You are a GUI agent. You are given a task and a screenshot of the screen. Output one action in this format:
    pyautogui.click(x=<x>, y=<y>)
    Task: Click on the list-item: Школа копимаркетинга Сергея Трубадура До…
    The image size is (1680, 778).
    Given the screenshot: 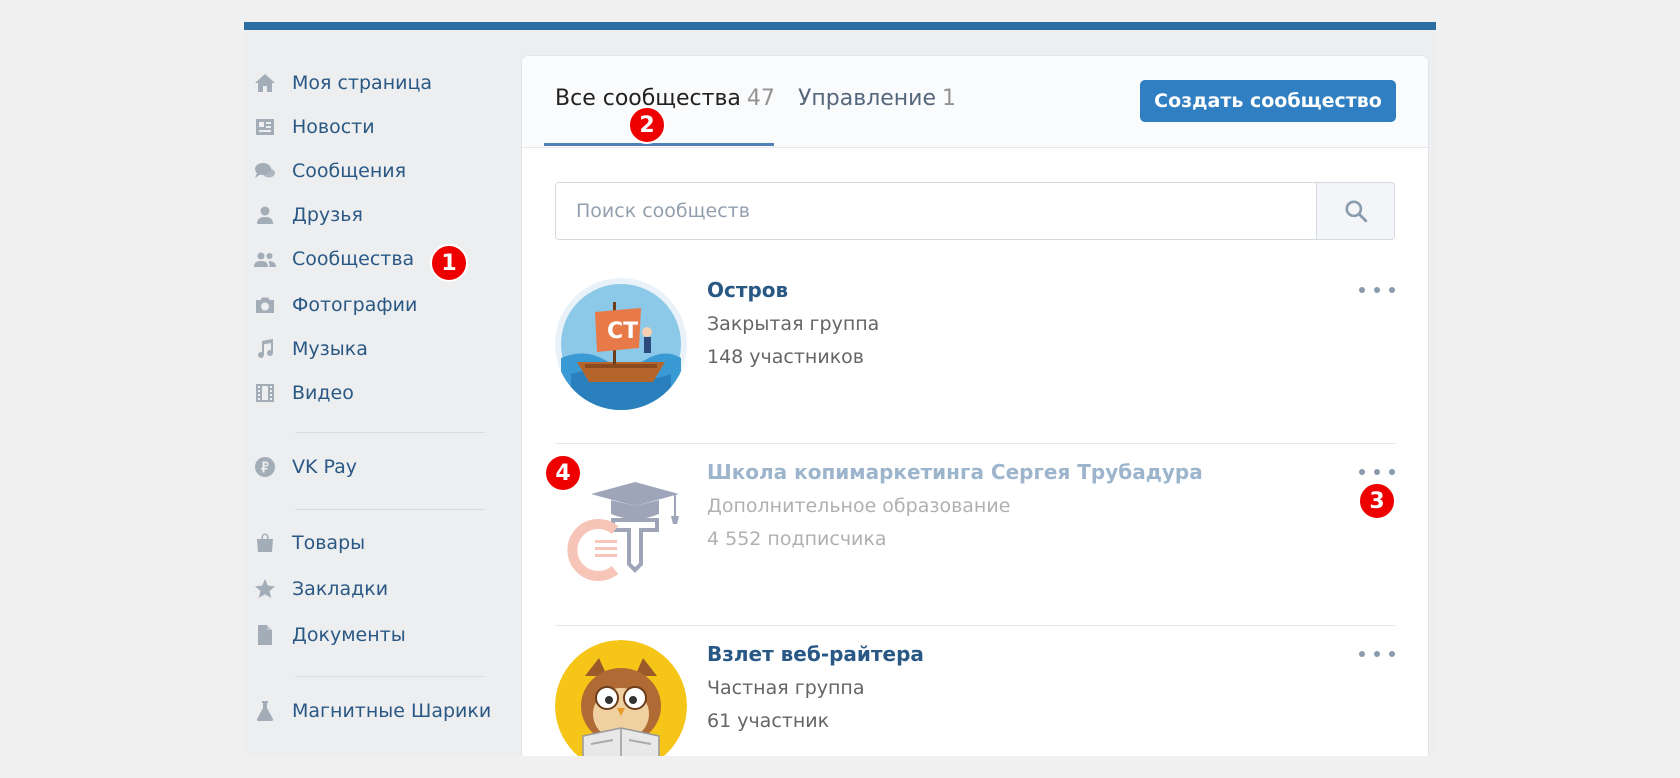 What is the action you would take?
    pyautogui.click(x=975, y=535)
    